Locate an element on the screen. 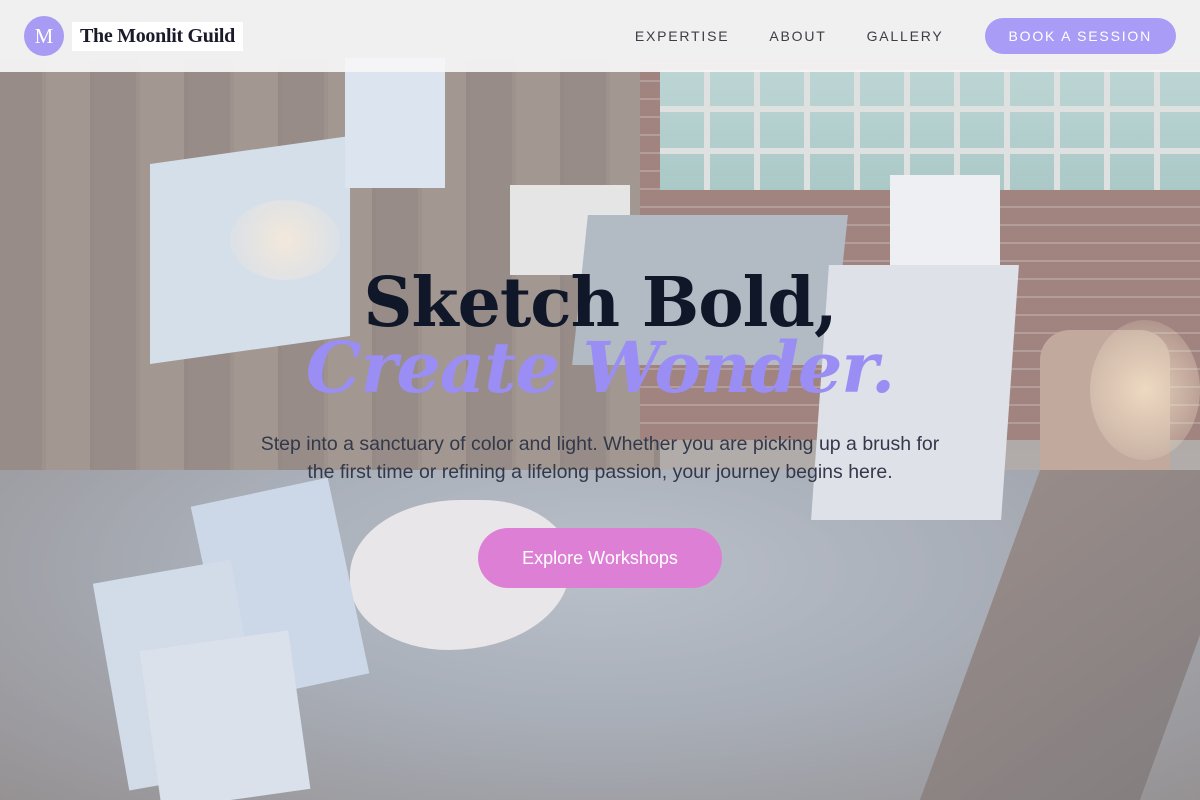 This screenshot has width=1200, height=800. book-session-button: BOOK A SESSION is located at coordinates (1080, 36).